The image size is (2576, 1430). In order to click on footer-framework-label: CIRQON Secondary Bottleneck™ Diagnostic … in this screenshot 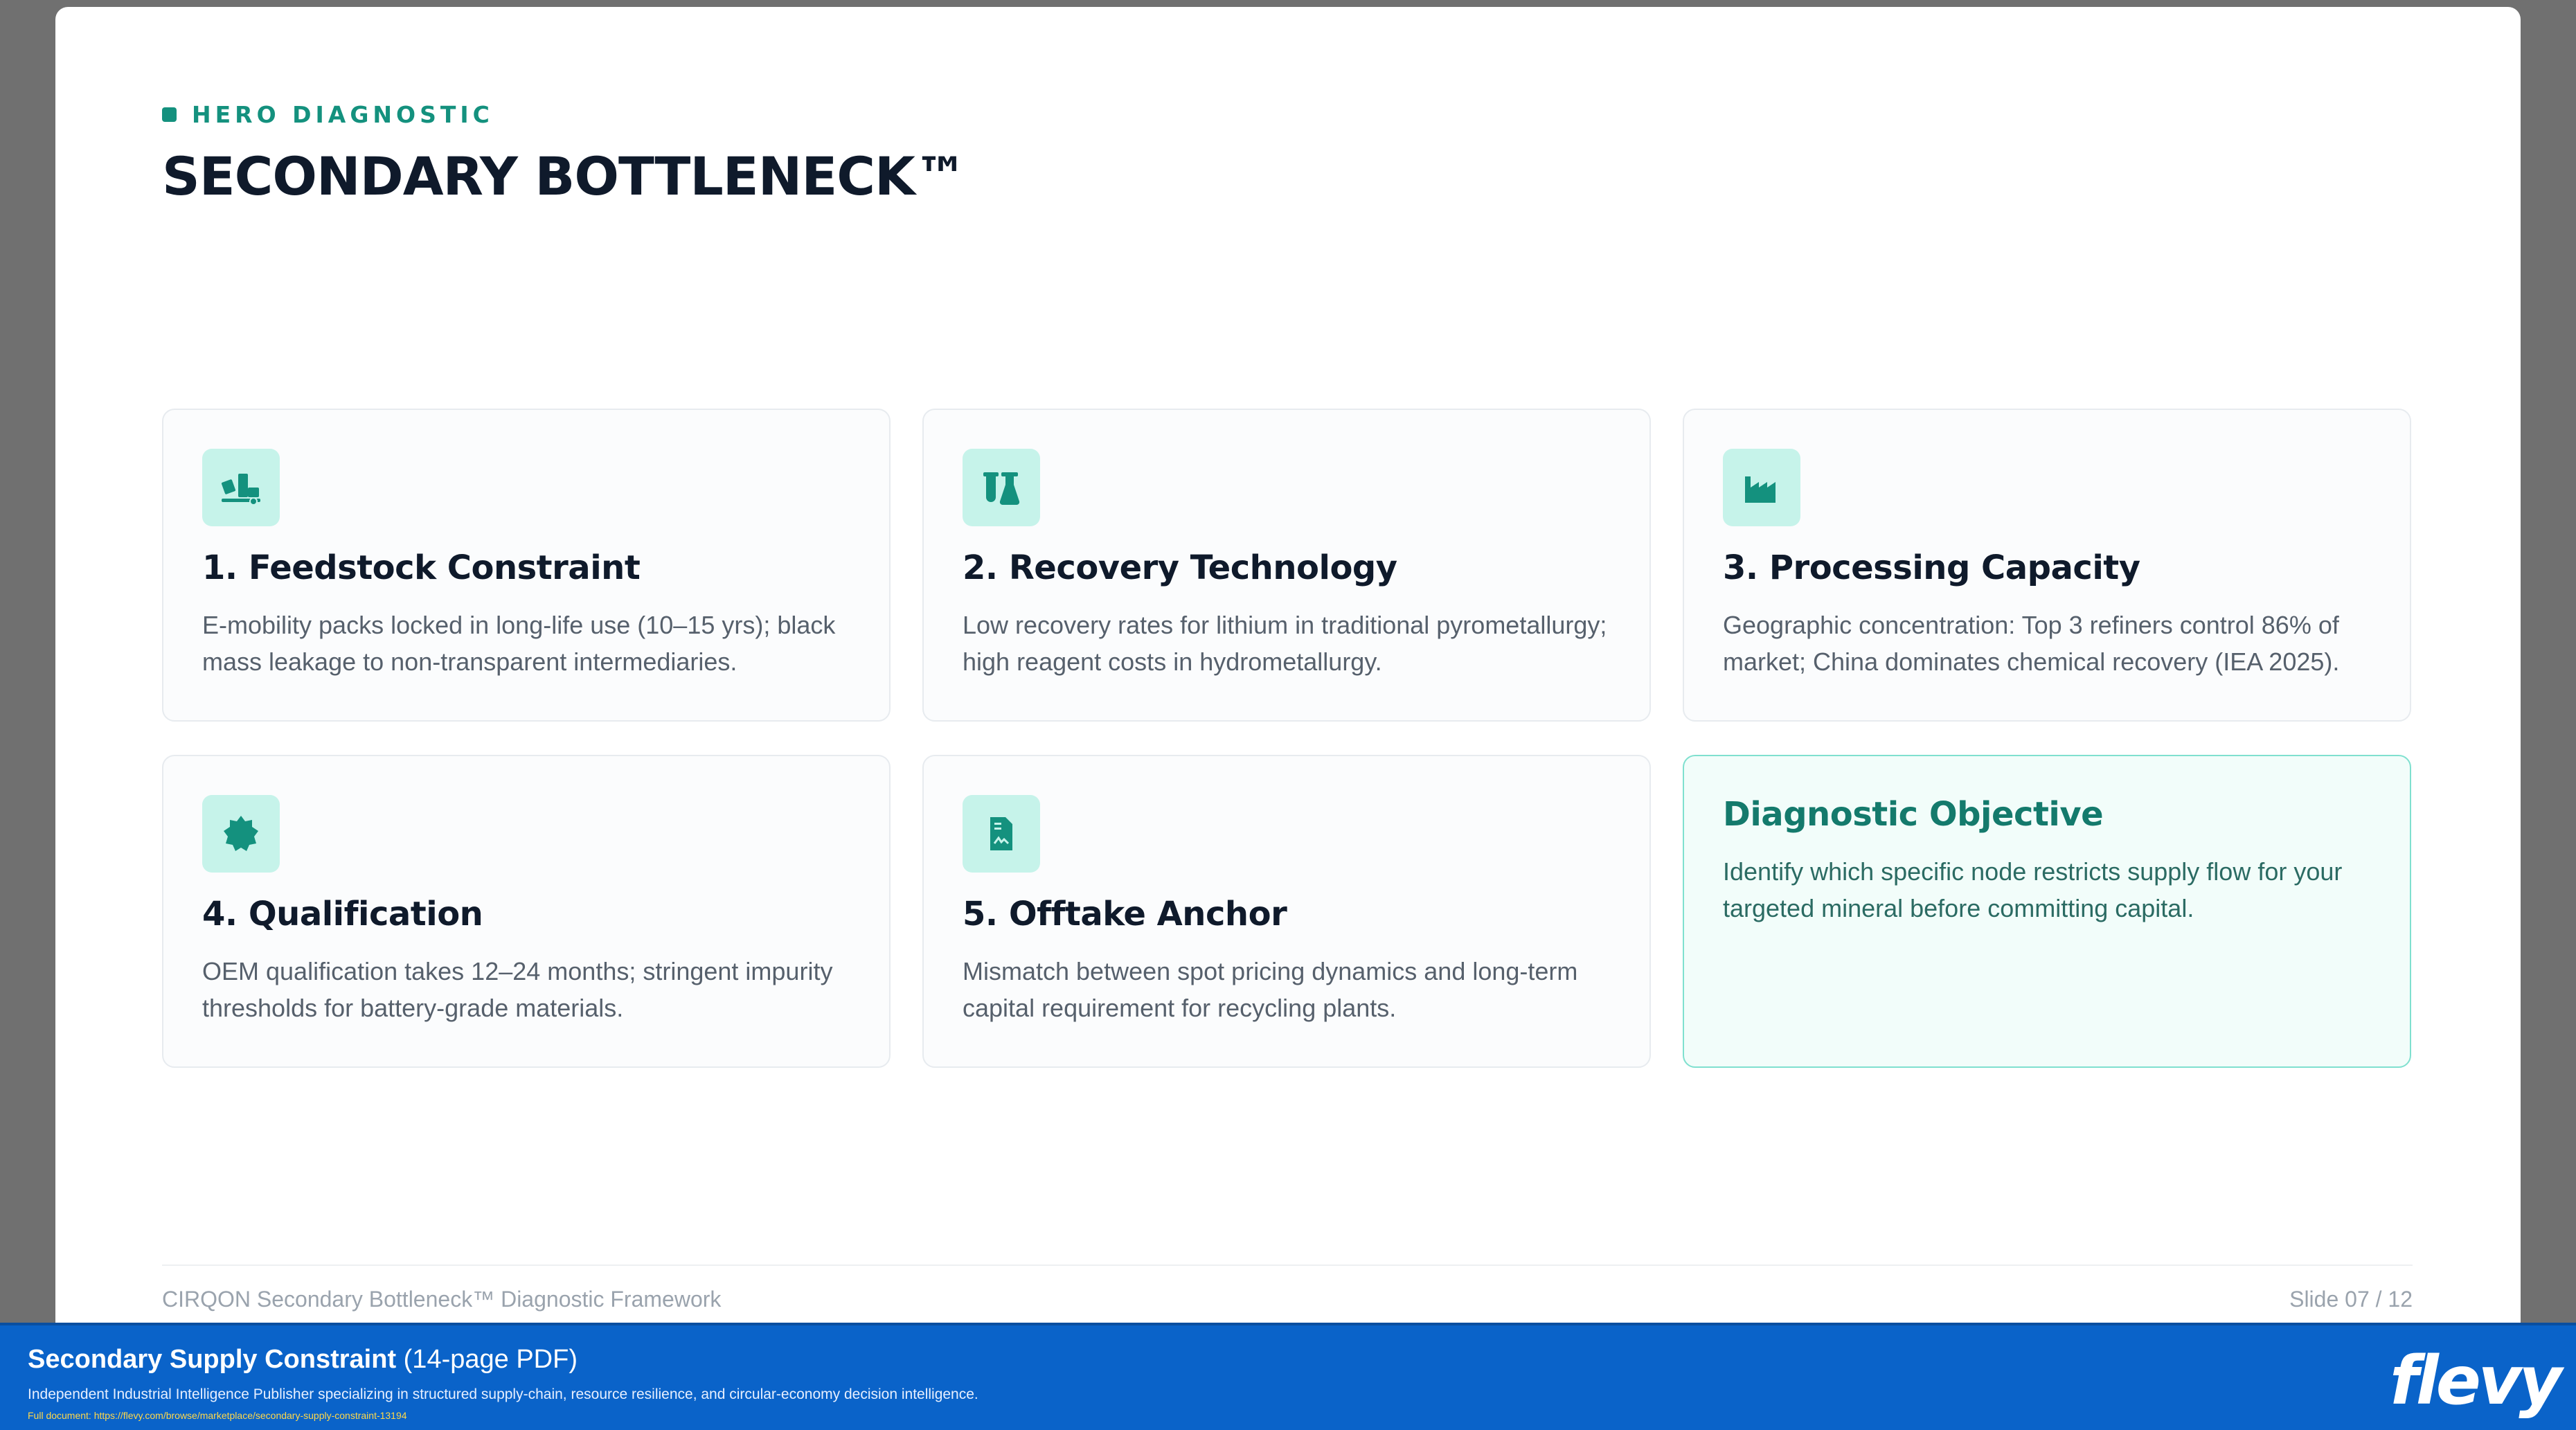, I will do `click(442, 1299)`.